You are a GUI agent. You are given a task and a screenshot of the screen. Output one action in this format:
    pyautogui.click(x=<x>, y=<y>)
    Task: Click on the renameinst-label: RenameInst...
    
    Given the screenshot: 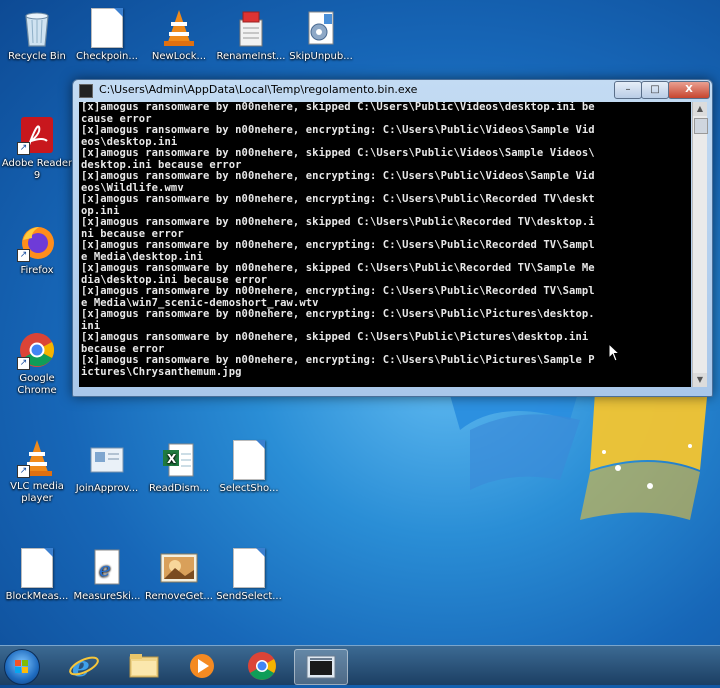 What is the action you would take?
    pyautogui.click(x=251, y=56)
    